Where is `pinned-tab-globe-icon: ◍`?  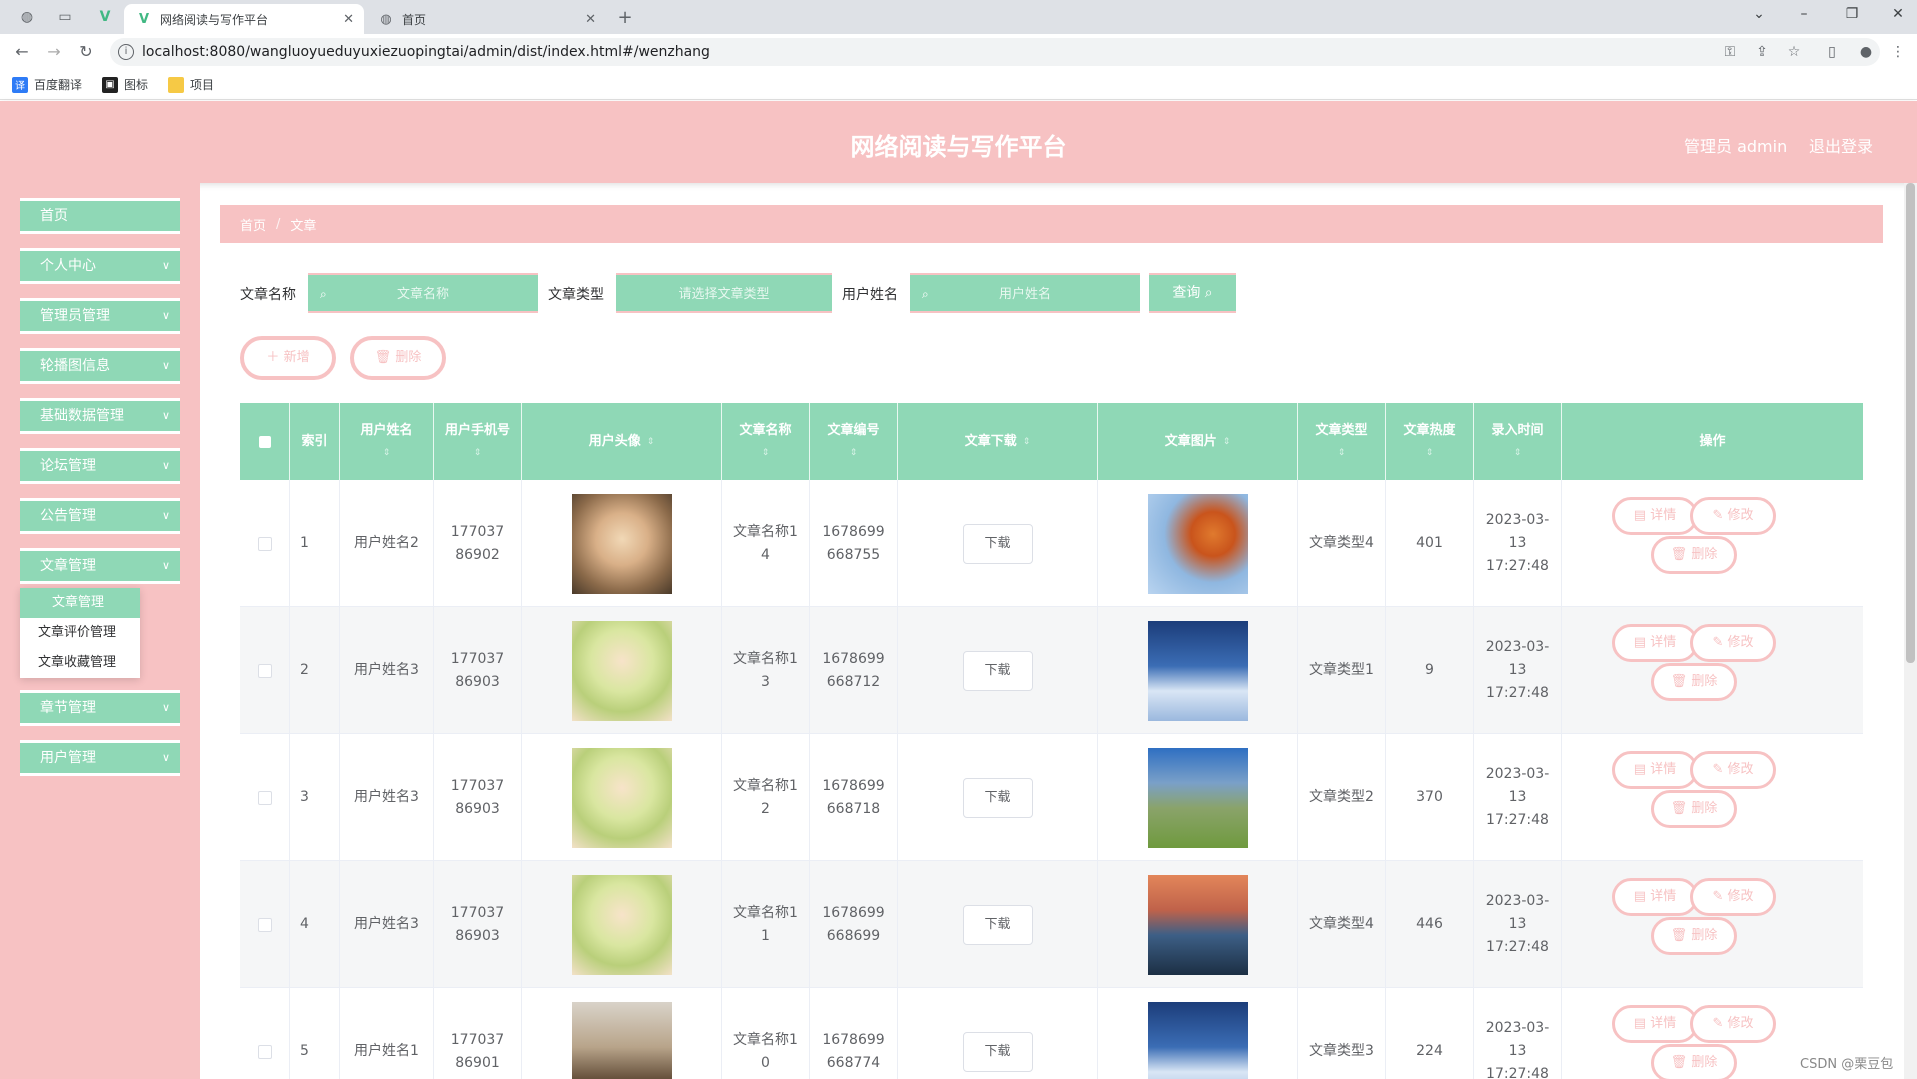 pinned-tab-globe-icon: ◍ is located at coordinates (27, 17).